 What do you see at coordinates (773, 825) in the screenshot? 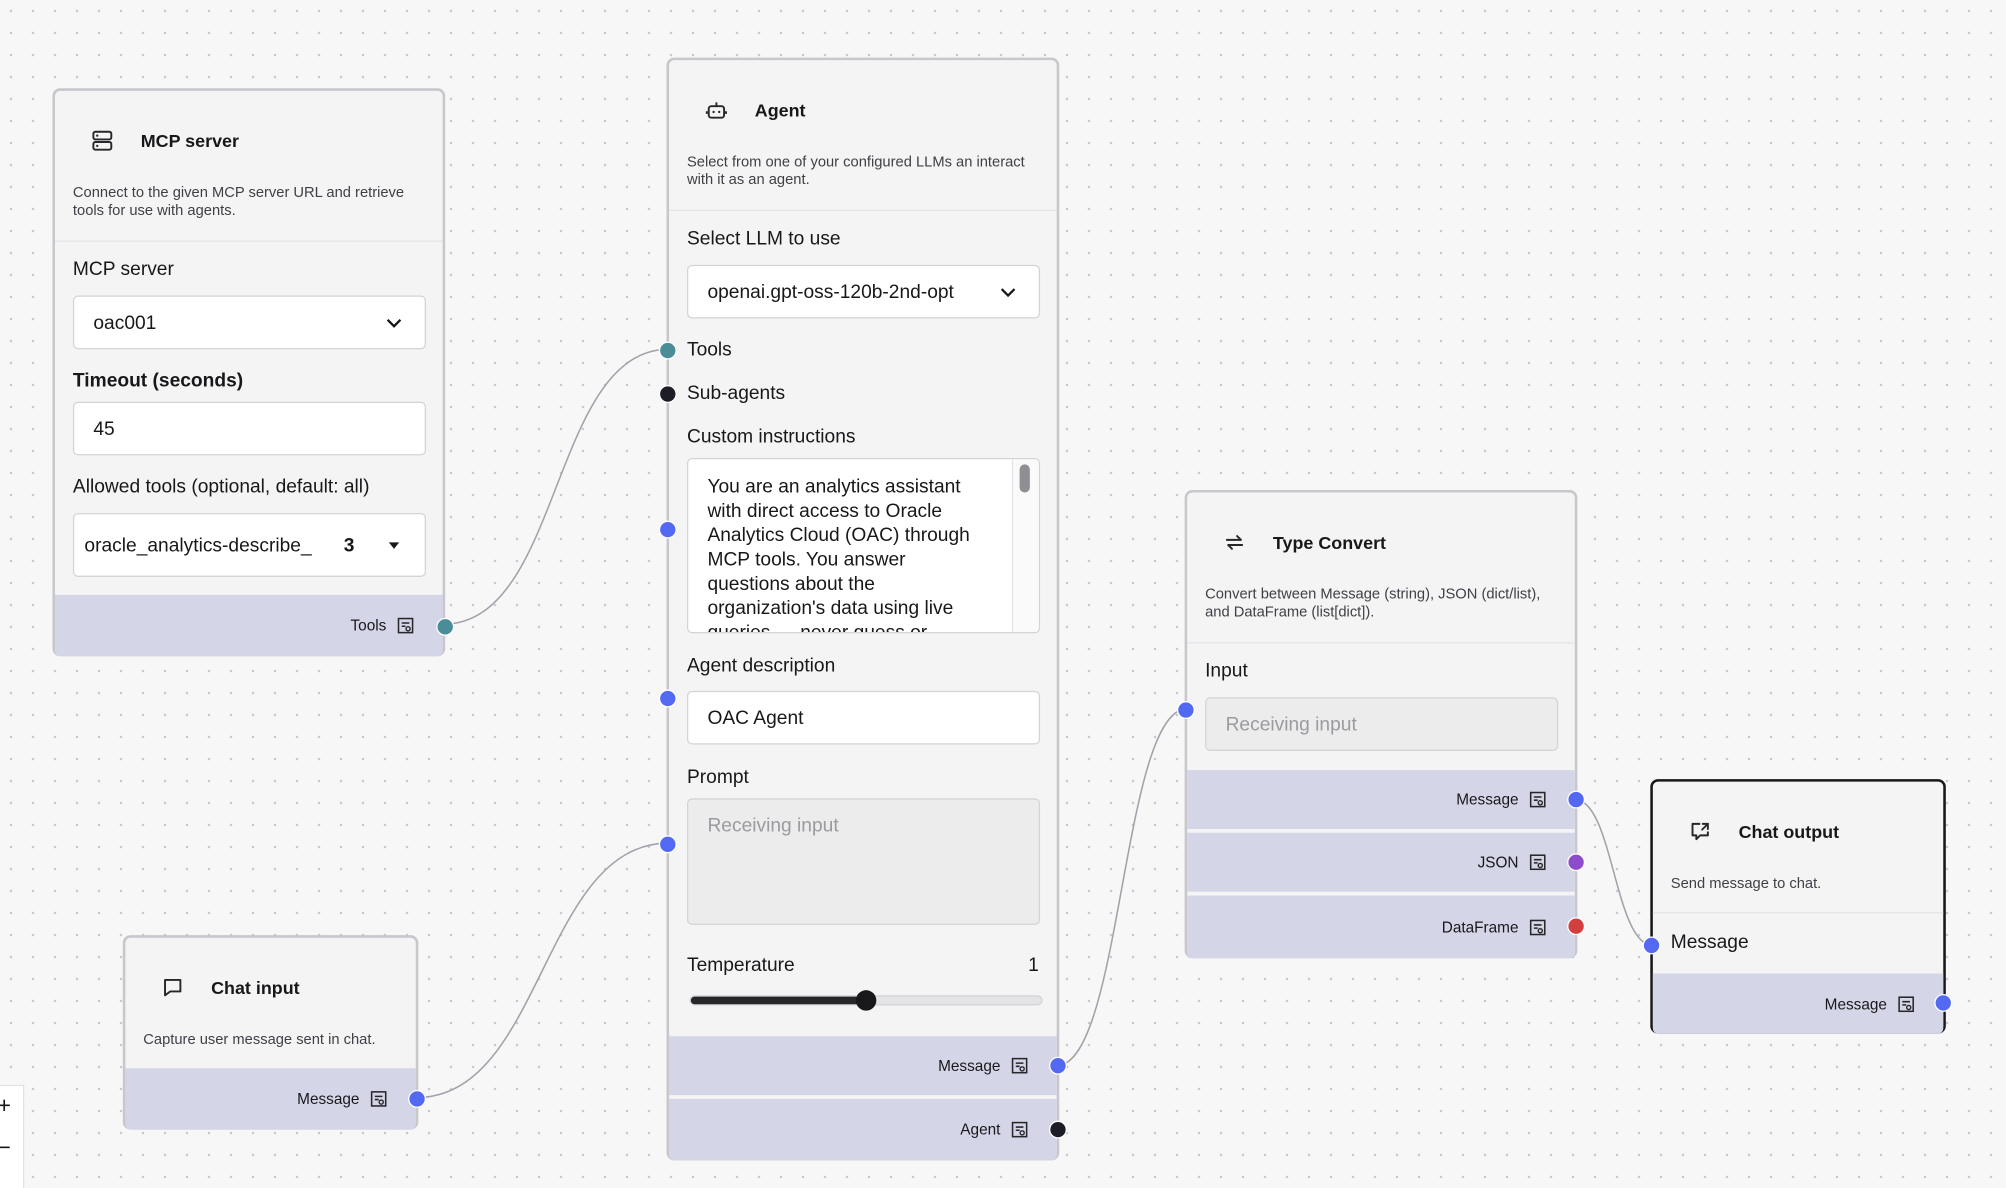
I see `prompt-placeholder: Receiving input` at bounding box center [773, 825].